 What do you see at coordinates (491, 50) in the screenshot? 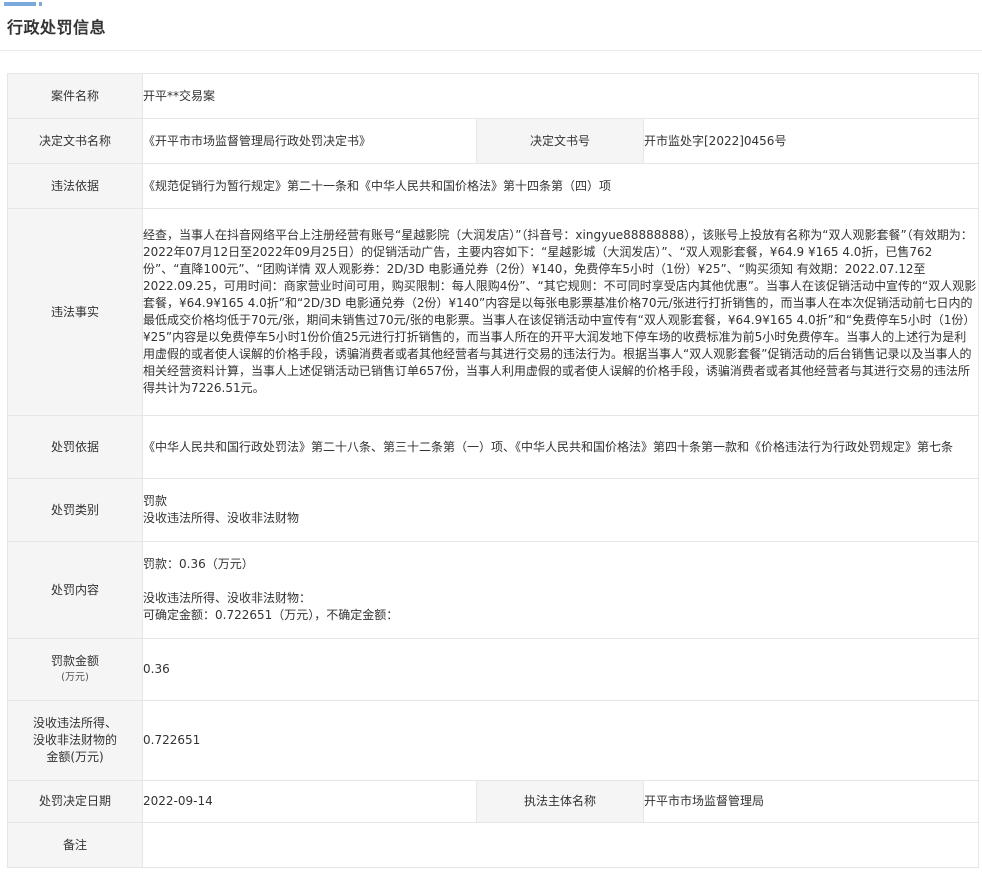
I see `header-divider` at bounding box center [491, 50].